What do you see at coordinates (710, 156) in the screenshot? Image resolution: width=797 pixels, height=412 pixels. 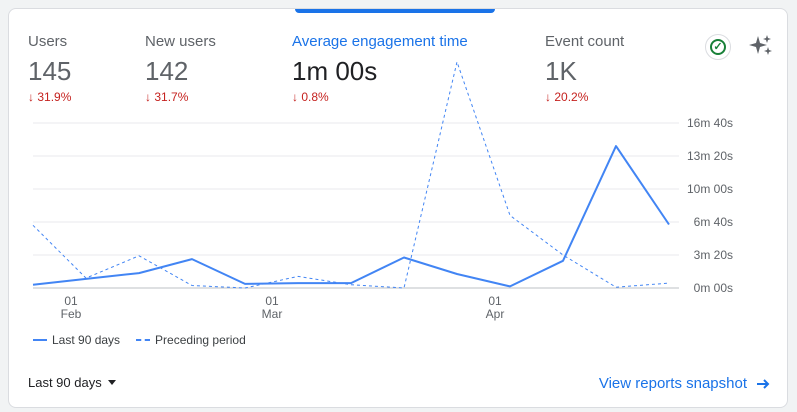 I see `y-tick-label: 13m 20s` at bounding box center [710, 156].